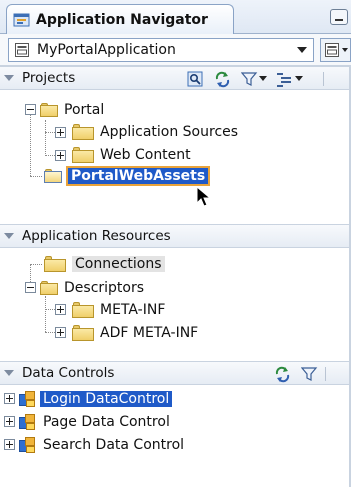  I want to click on tree-item-portalwebassets: PortalWebAssets, so click(127, 176).